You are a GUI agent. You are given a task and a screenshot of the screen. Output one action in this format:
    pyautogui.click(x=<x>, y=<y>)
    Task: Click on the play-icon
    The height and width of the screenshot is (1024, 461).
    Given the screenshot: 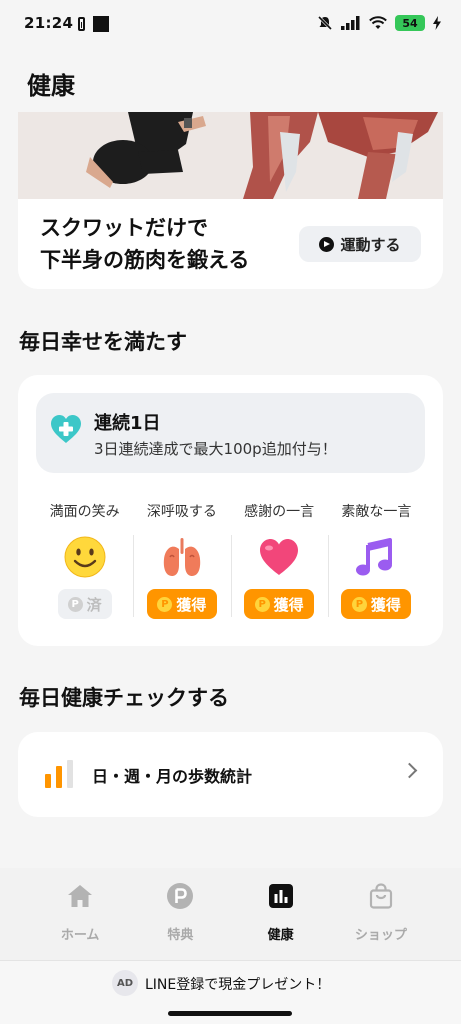 What is the action you would take?
    pyautogui.click(x=327, y=244)
    